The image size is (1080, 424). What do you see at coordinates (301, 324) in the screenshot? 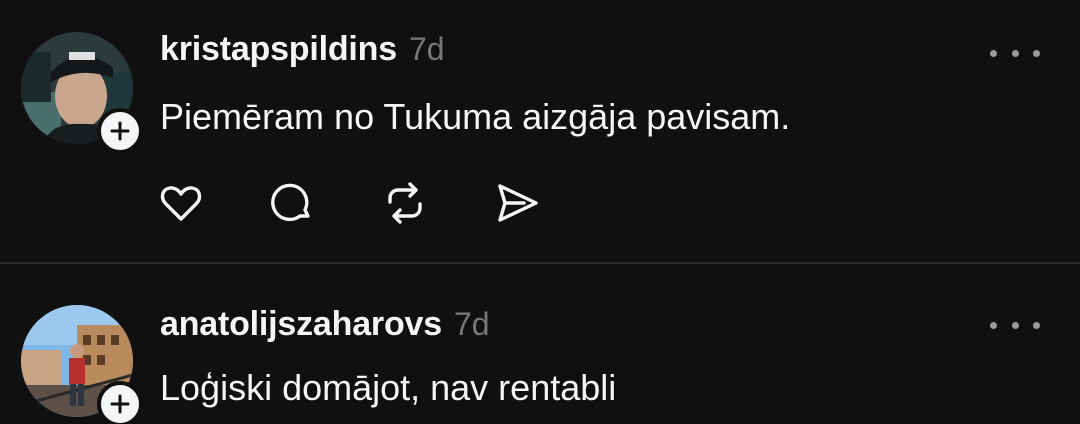
I see `username: anatolijszaharovs` at bounding box center [301, 324].